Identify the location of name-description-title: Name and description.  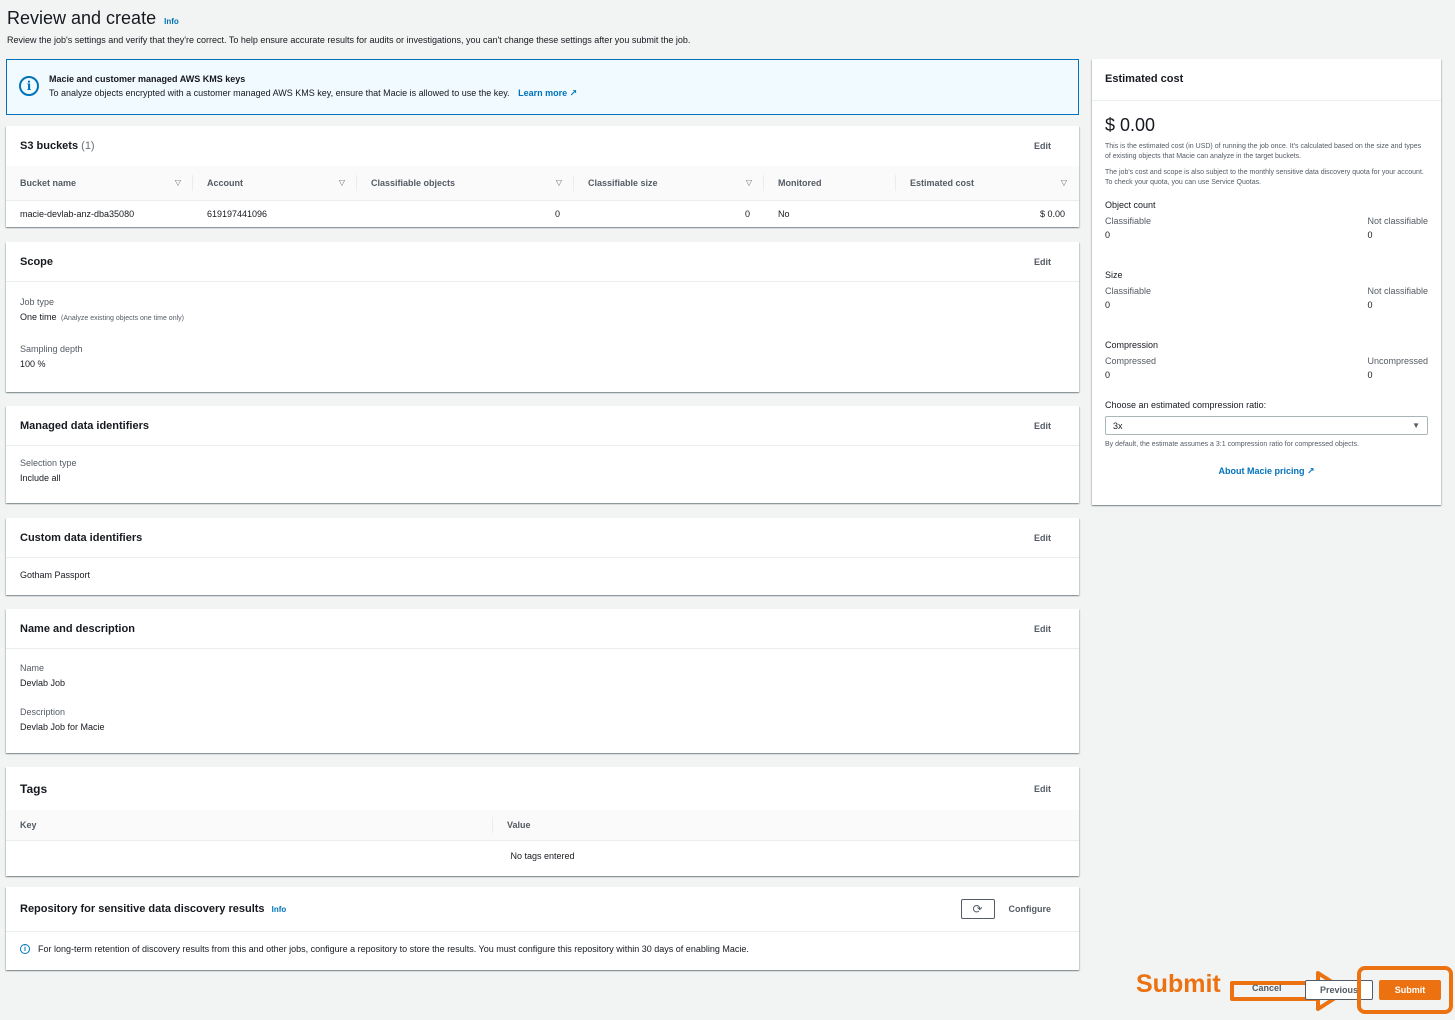
(77, 628).